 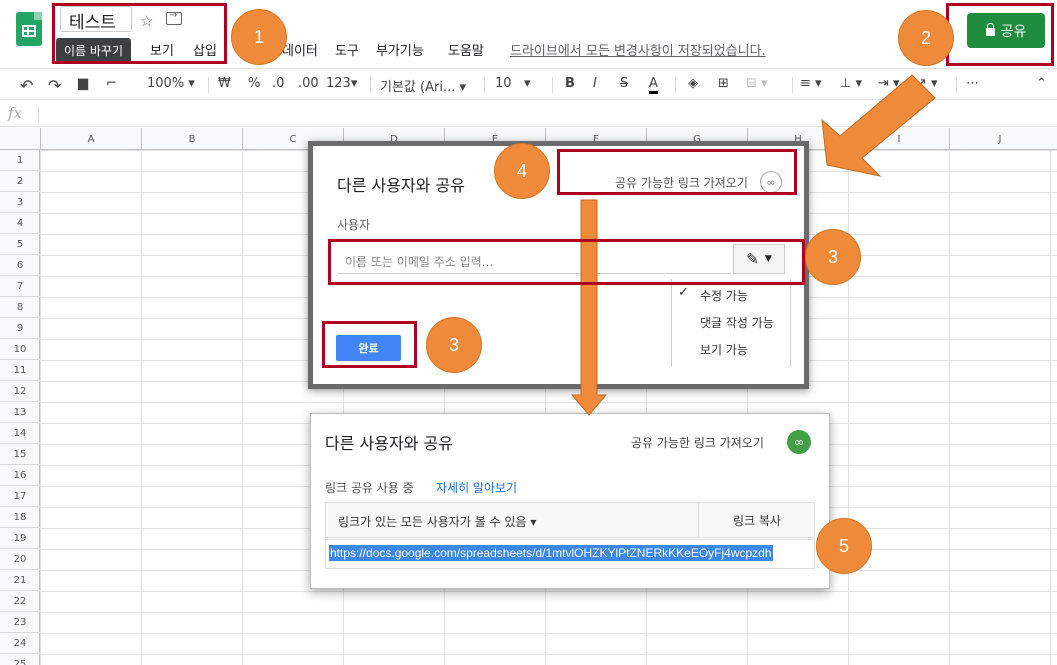 I want to click on row-header-cell: 22, so click(x=20, y=601).